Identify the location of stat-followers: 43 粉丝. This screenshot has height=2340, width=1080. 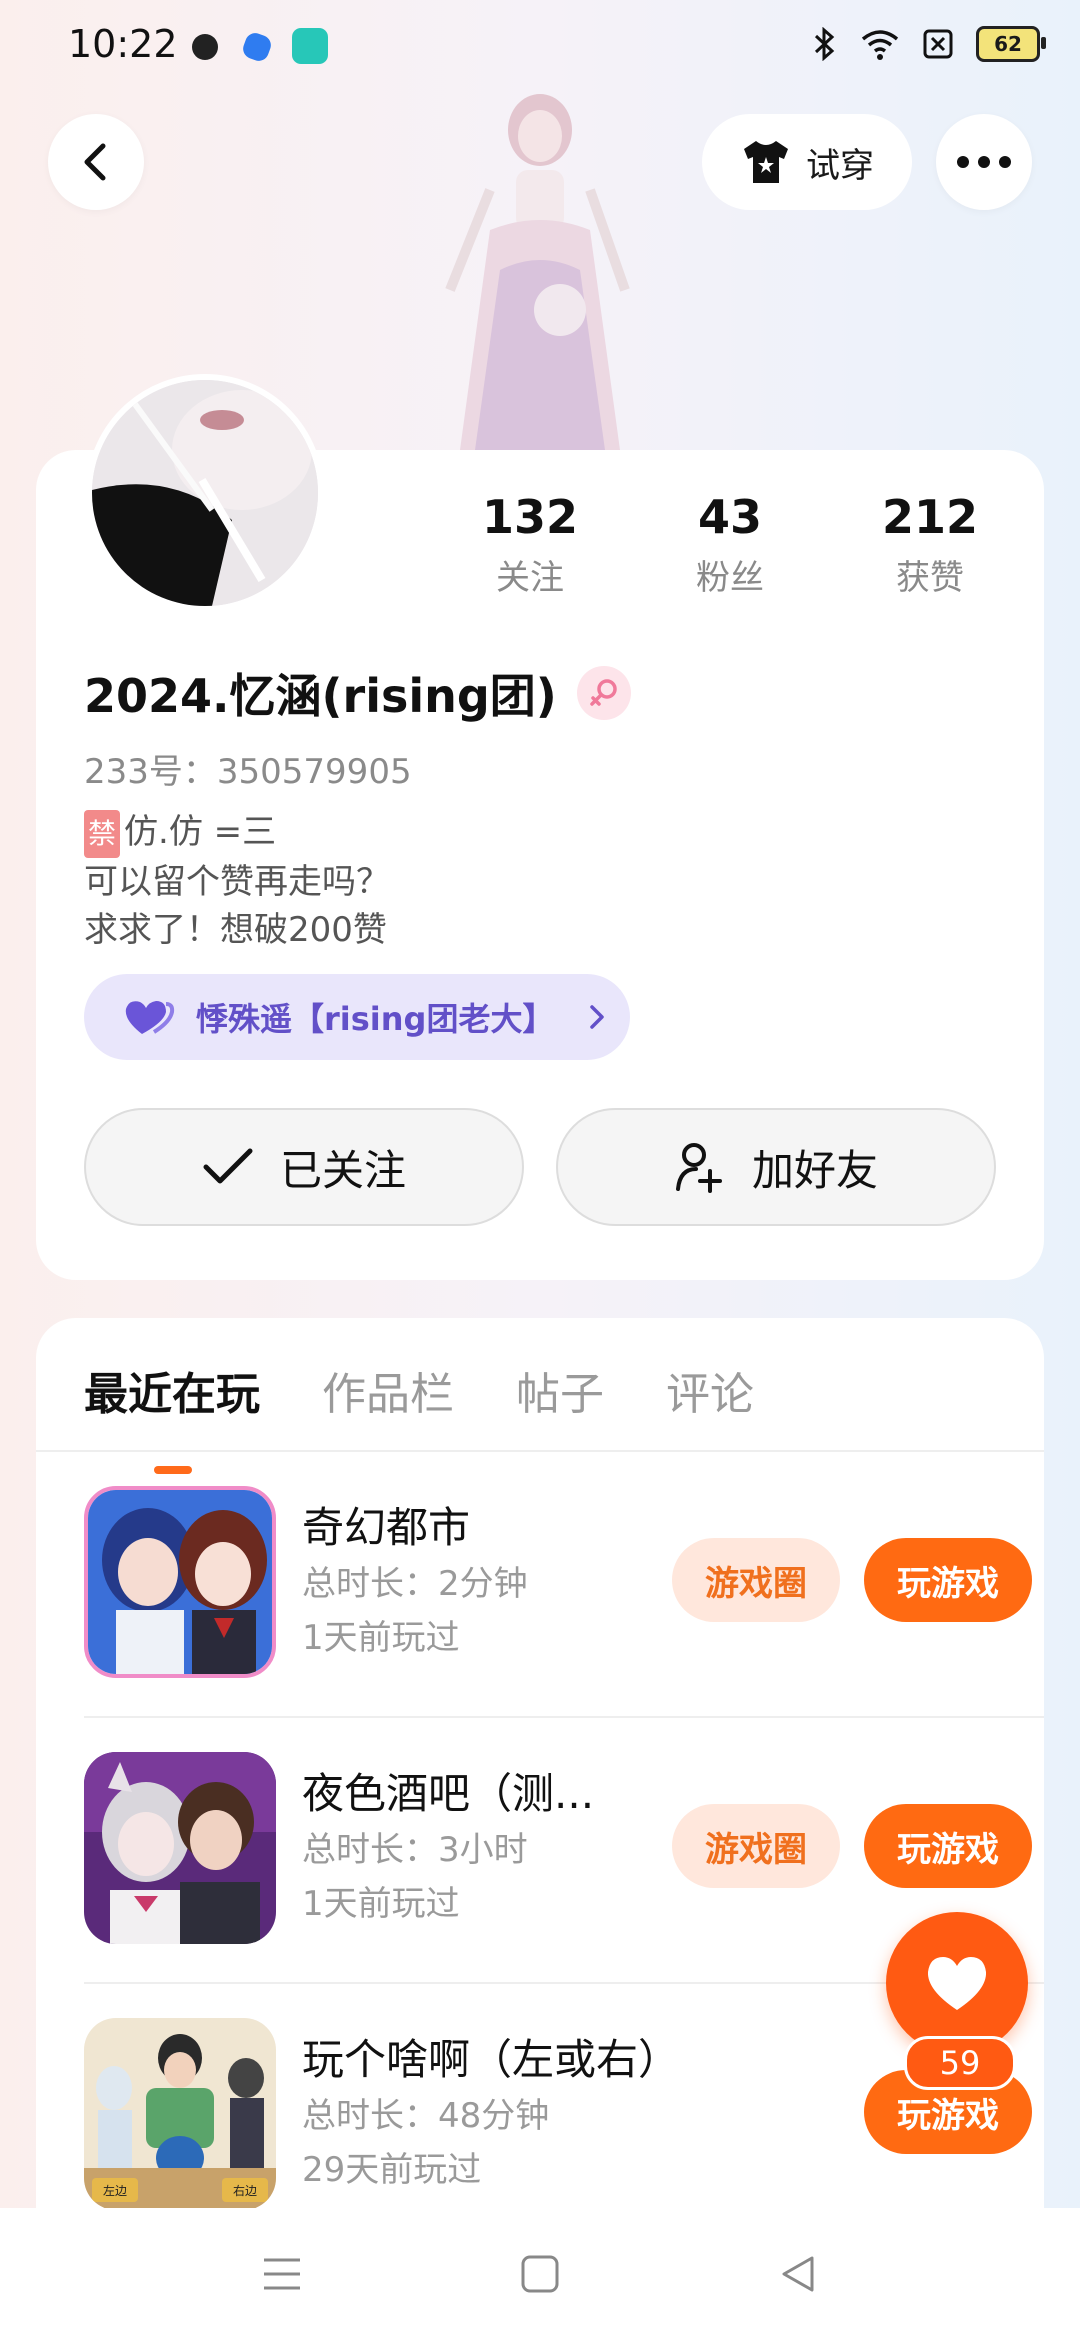
(730, 544).